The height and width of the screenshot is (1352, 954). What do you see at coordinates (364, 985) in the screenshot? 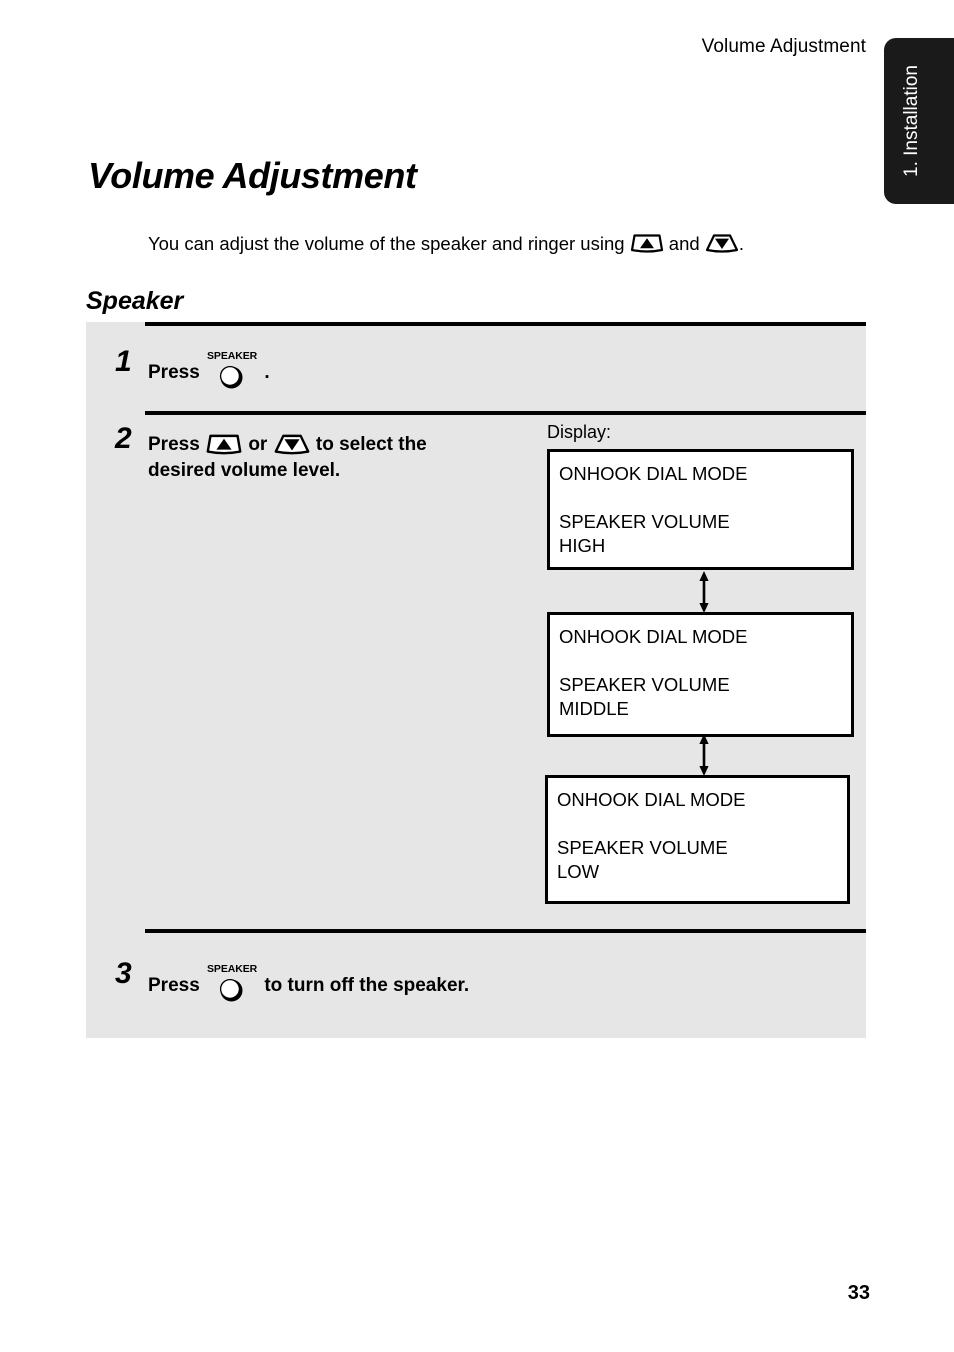
I see `step-3-text-after: to turn off the speaker.` at bounding box center [364, 985].